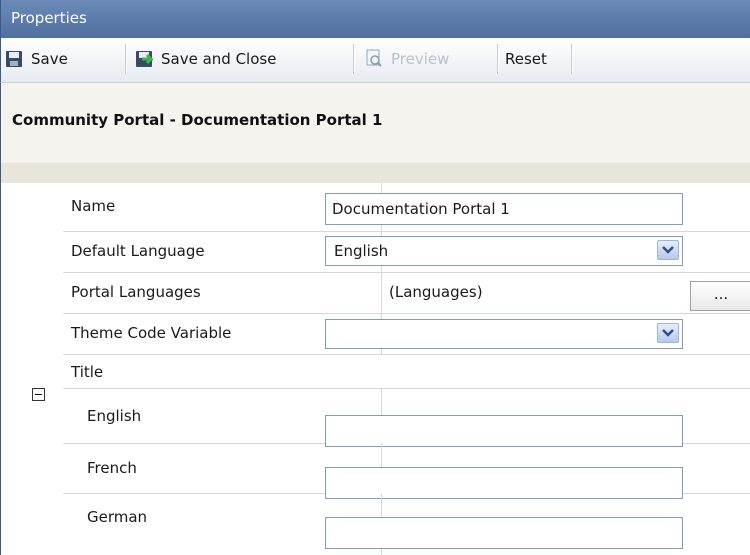 Image resolution: width=750 pixels, height=555 pixels. Describe the element at coordinates (49, 18) in the screenshot. I see `window-title: Properties` at that location.